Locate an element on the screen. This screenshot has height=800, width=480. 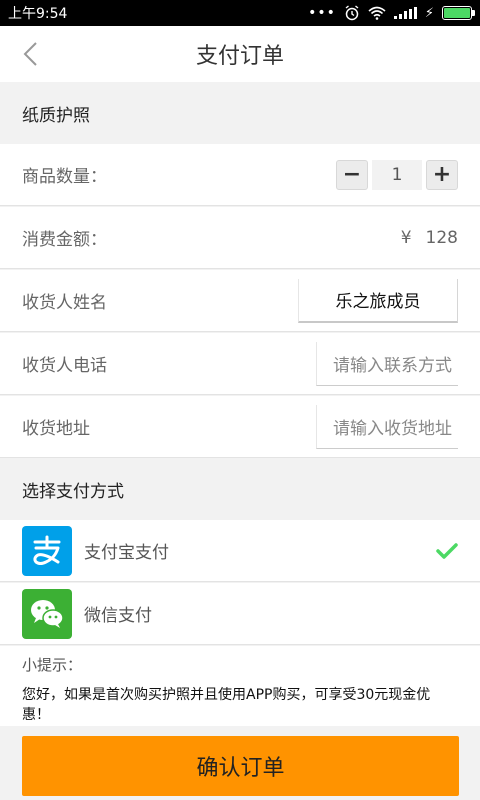
receiver-name-row: 收货人姓名 乐之旅成员 is located at coordinates (240, 301).